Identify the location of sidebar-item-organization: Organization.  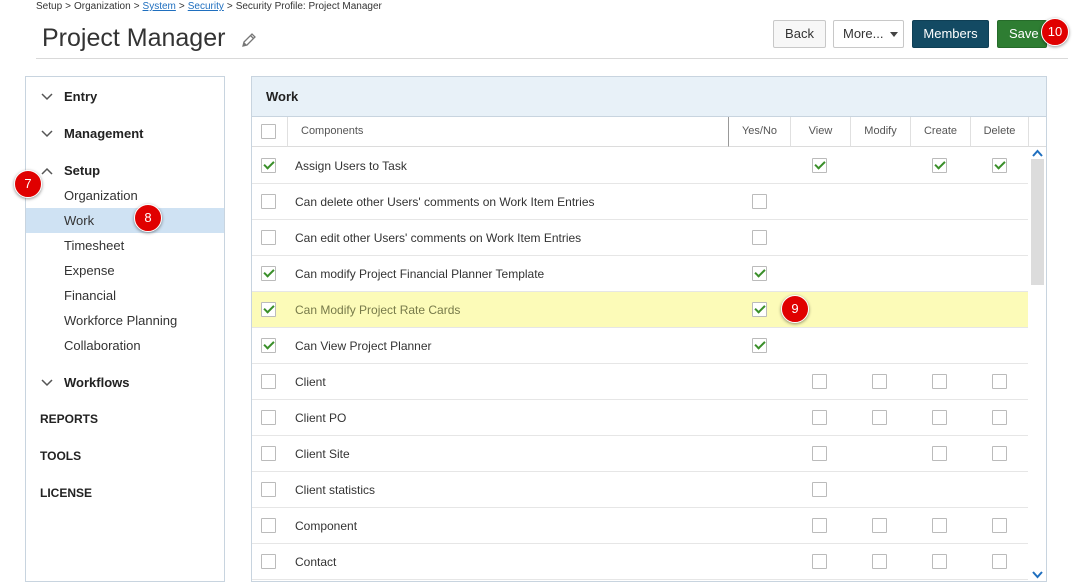
(125, 195).